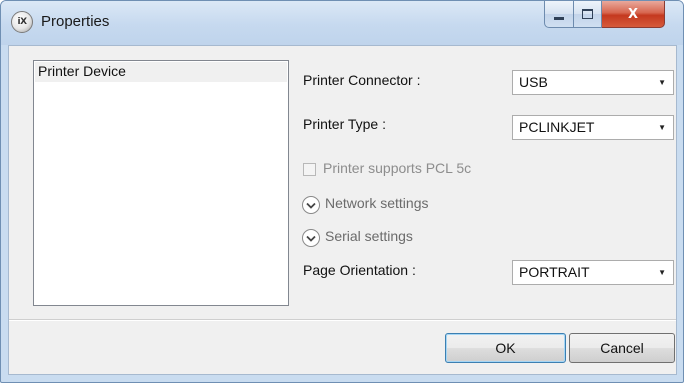 The image size is (684, 383). I want to click on network-settings-label: Network settings, so click(376, 203).